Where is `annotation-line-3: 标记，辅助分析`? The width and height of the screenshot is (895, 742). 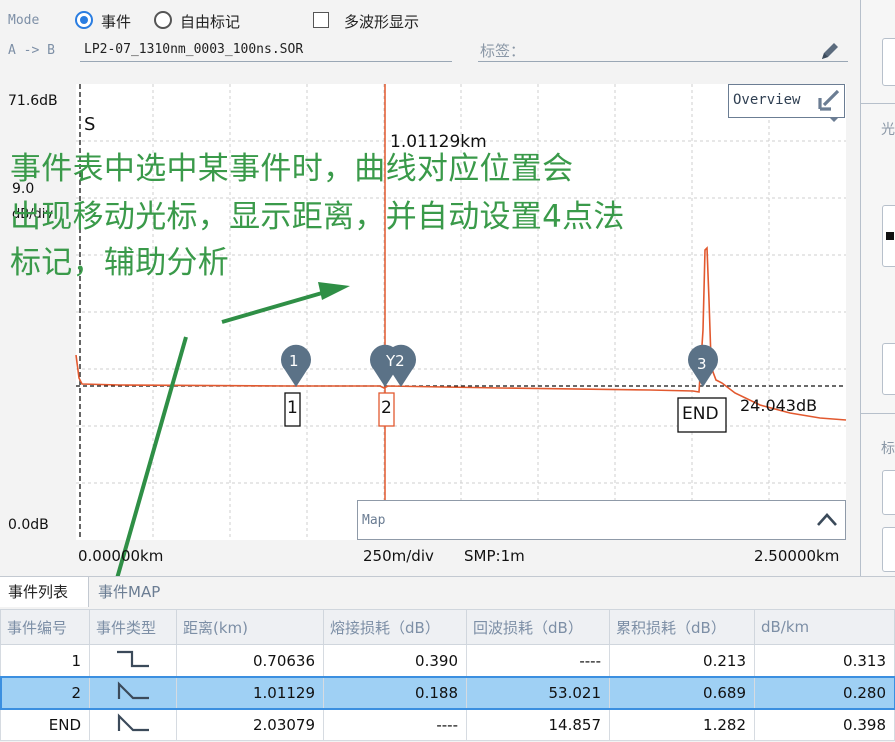
annotation-line-3: 标记，辅助分析 is located at coordinates (120, 263).